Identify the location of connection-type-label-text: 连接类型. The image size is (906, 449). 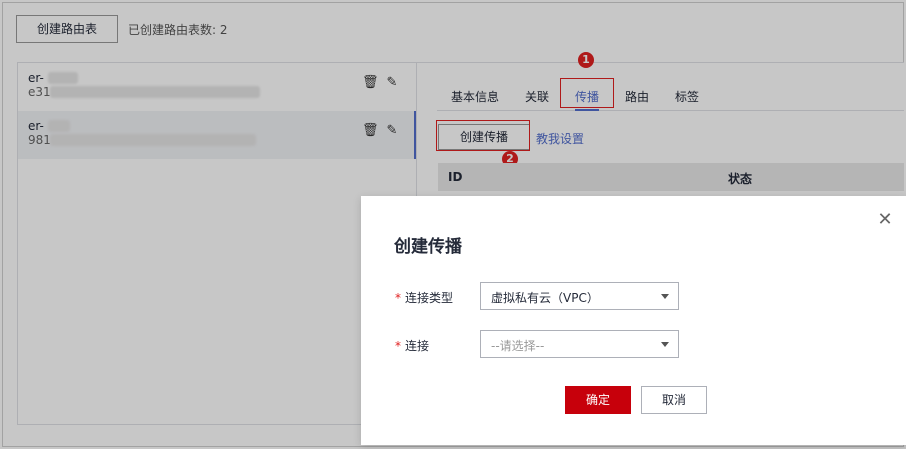
(429, 298).